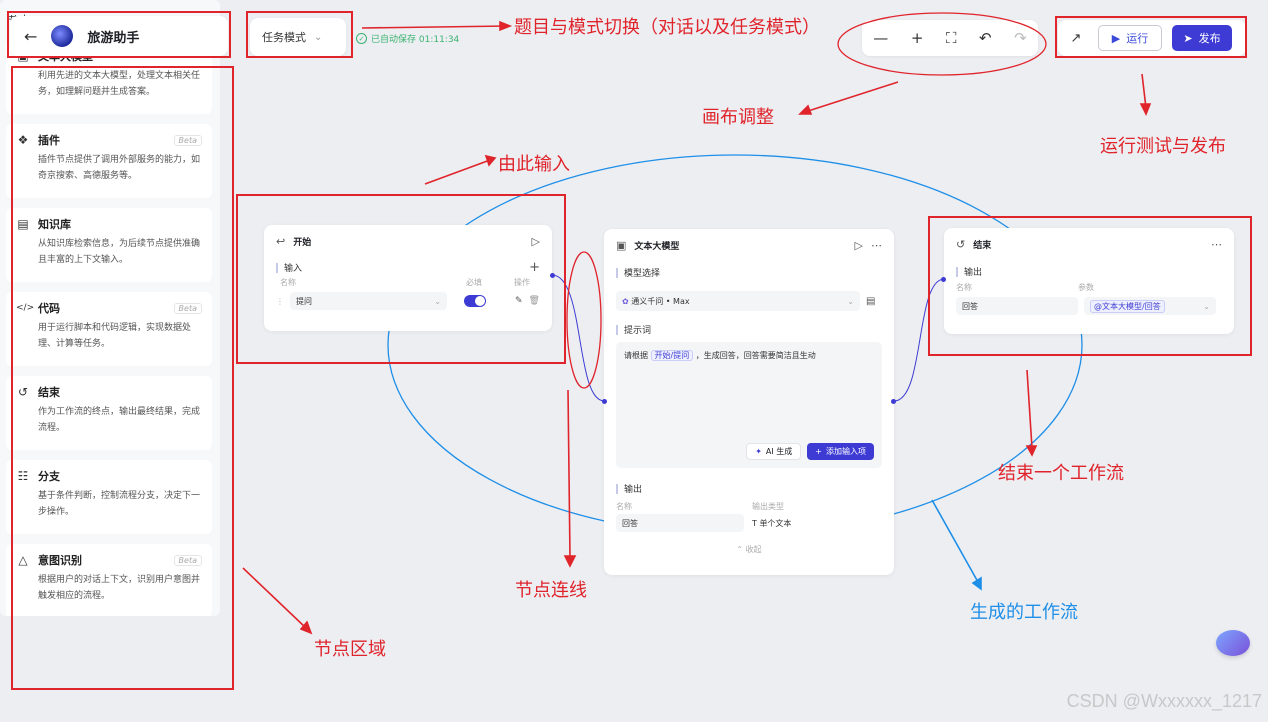  Describe the element at coordinates (749, 329) in the screenshot. I see `section-title: 提示词` at that location.